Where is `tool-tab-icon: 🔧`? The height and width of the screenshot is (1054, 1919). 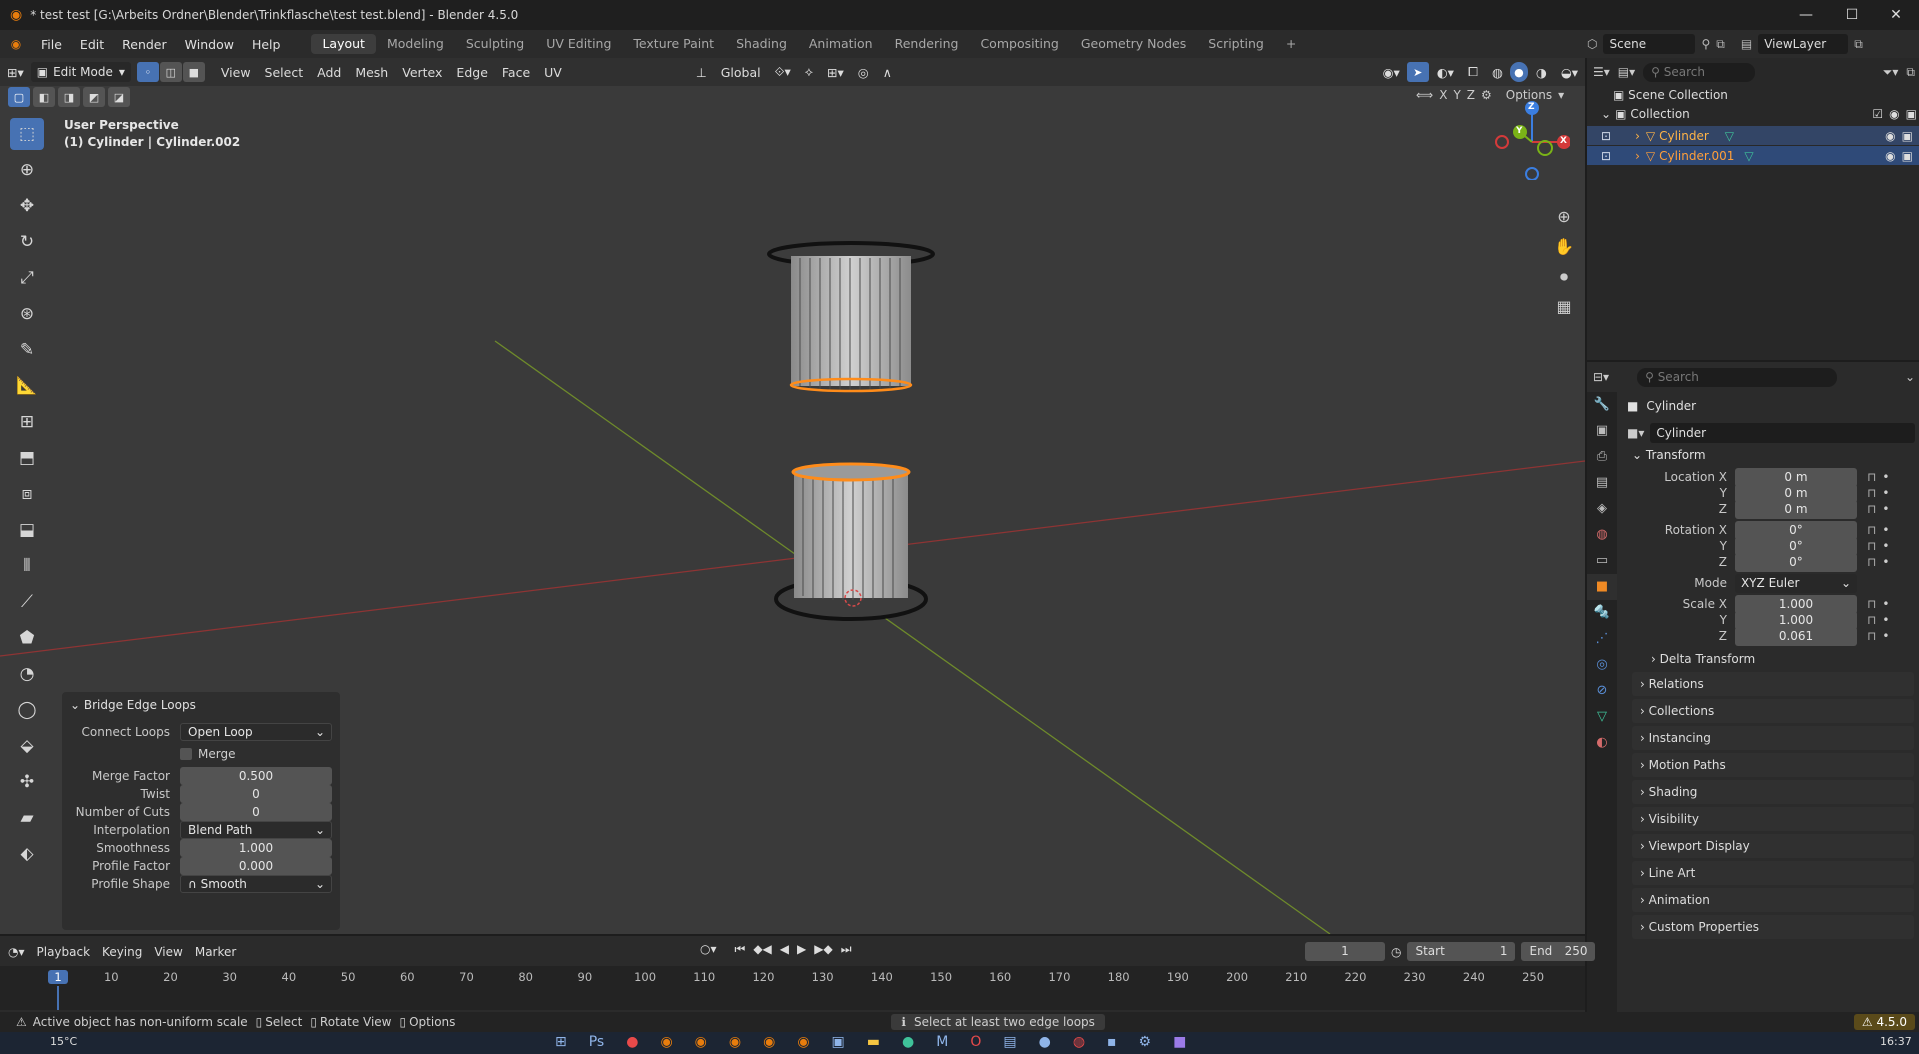
tool-tab-icon: 🔧 is located at coordinates (1602, 405).